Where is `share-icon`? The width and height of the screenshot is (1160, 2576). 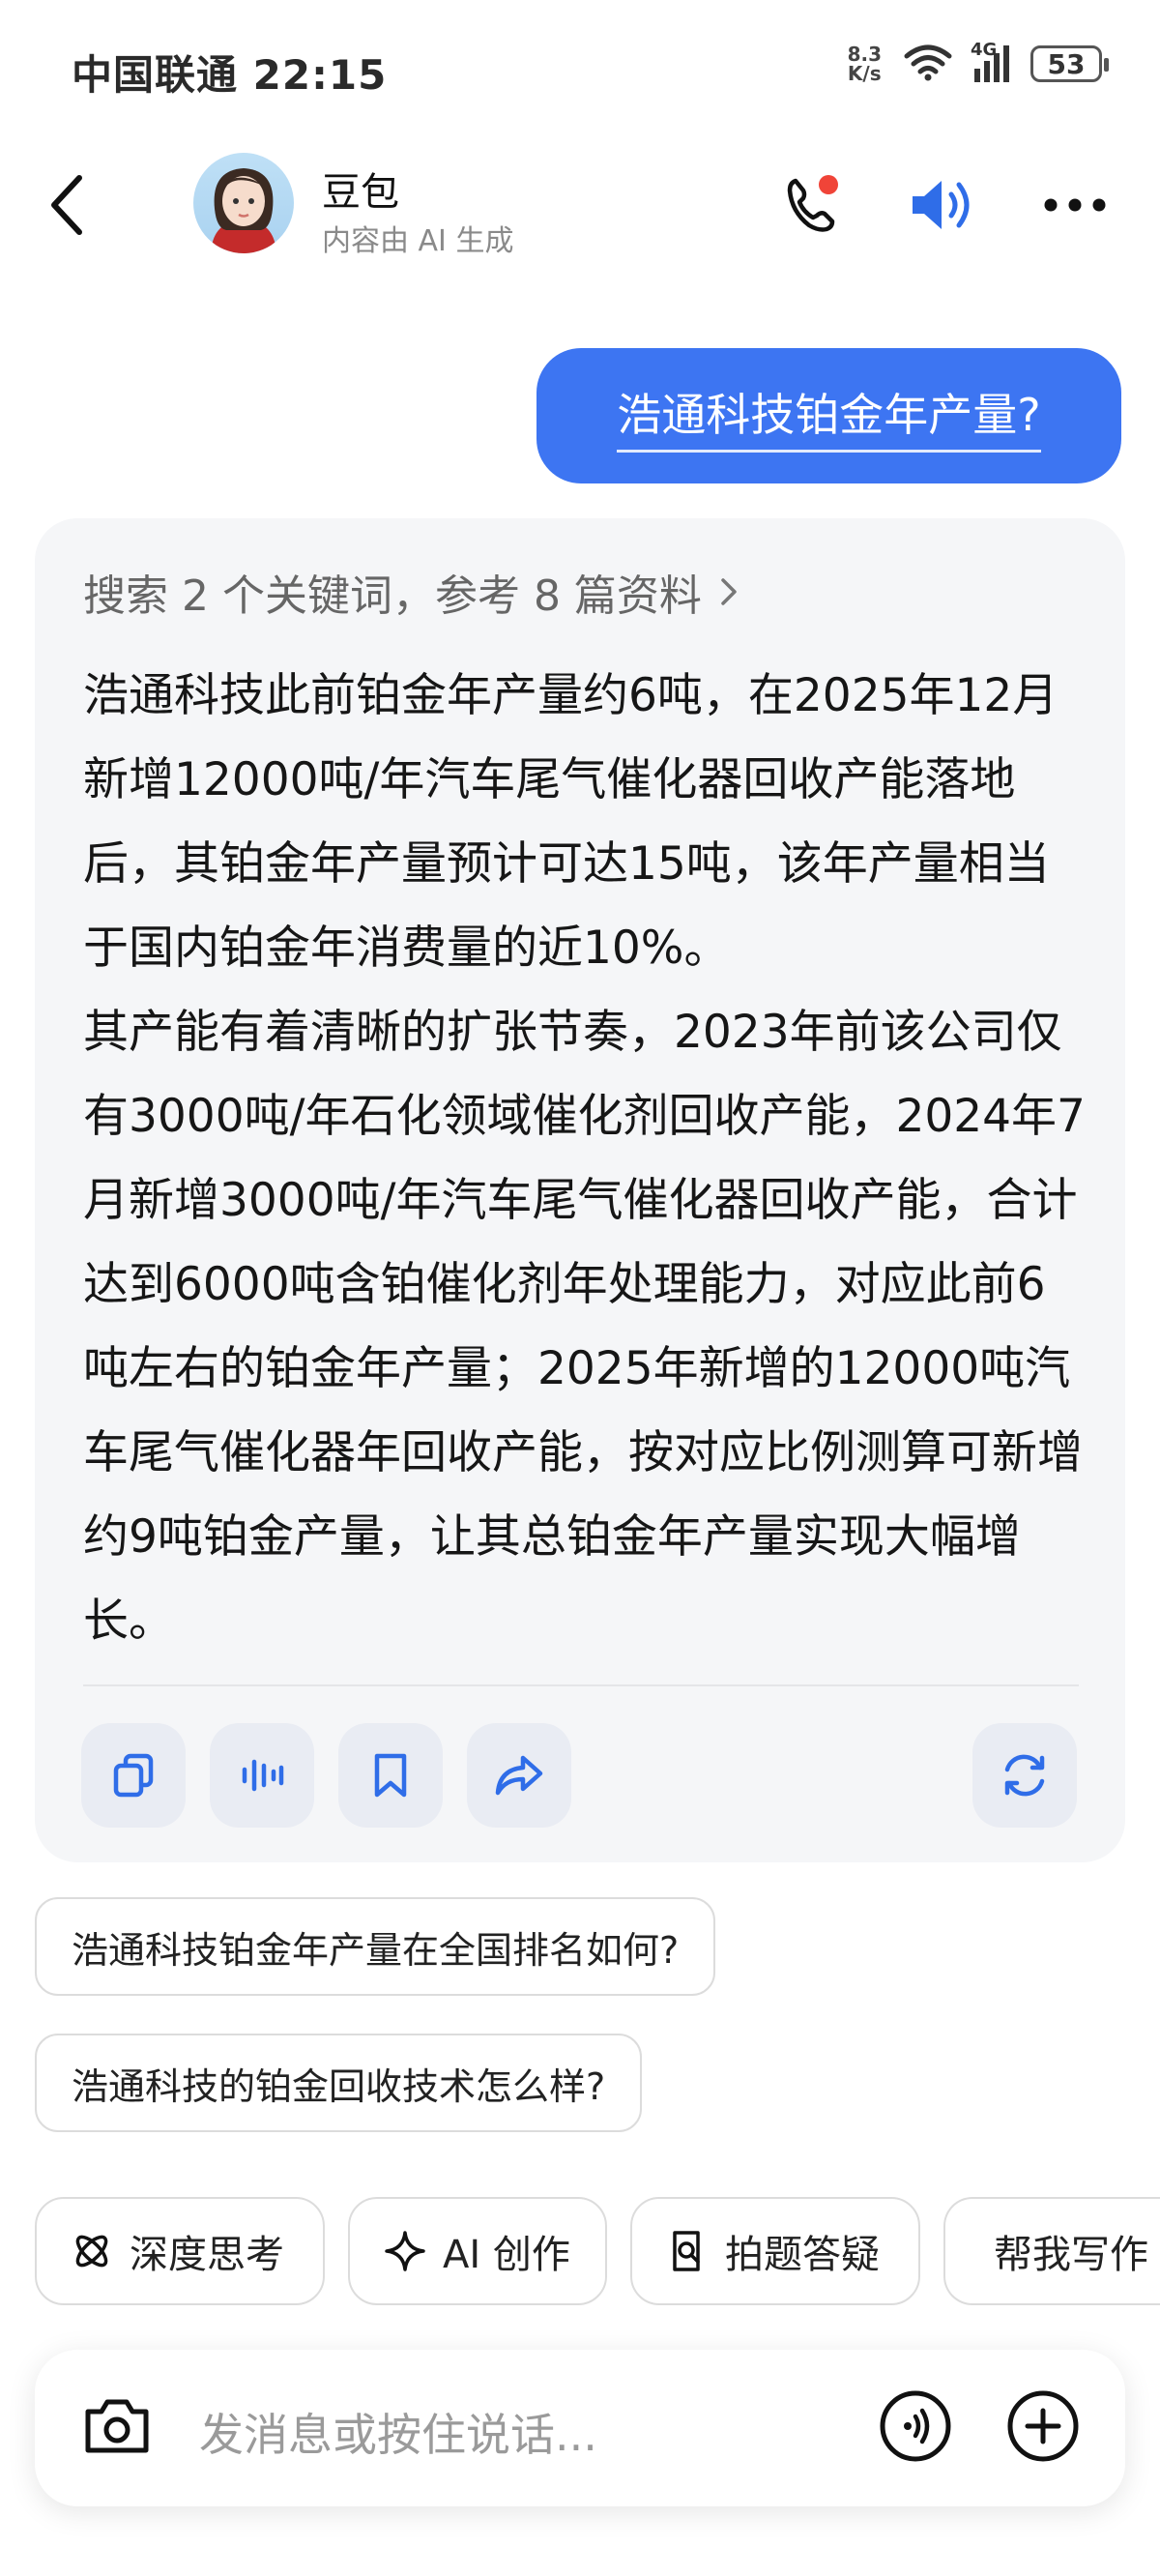 share-icon is located at coordinates (519, 1775).